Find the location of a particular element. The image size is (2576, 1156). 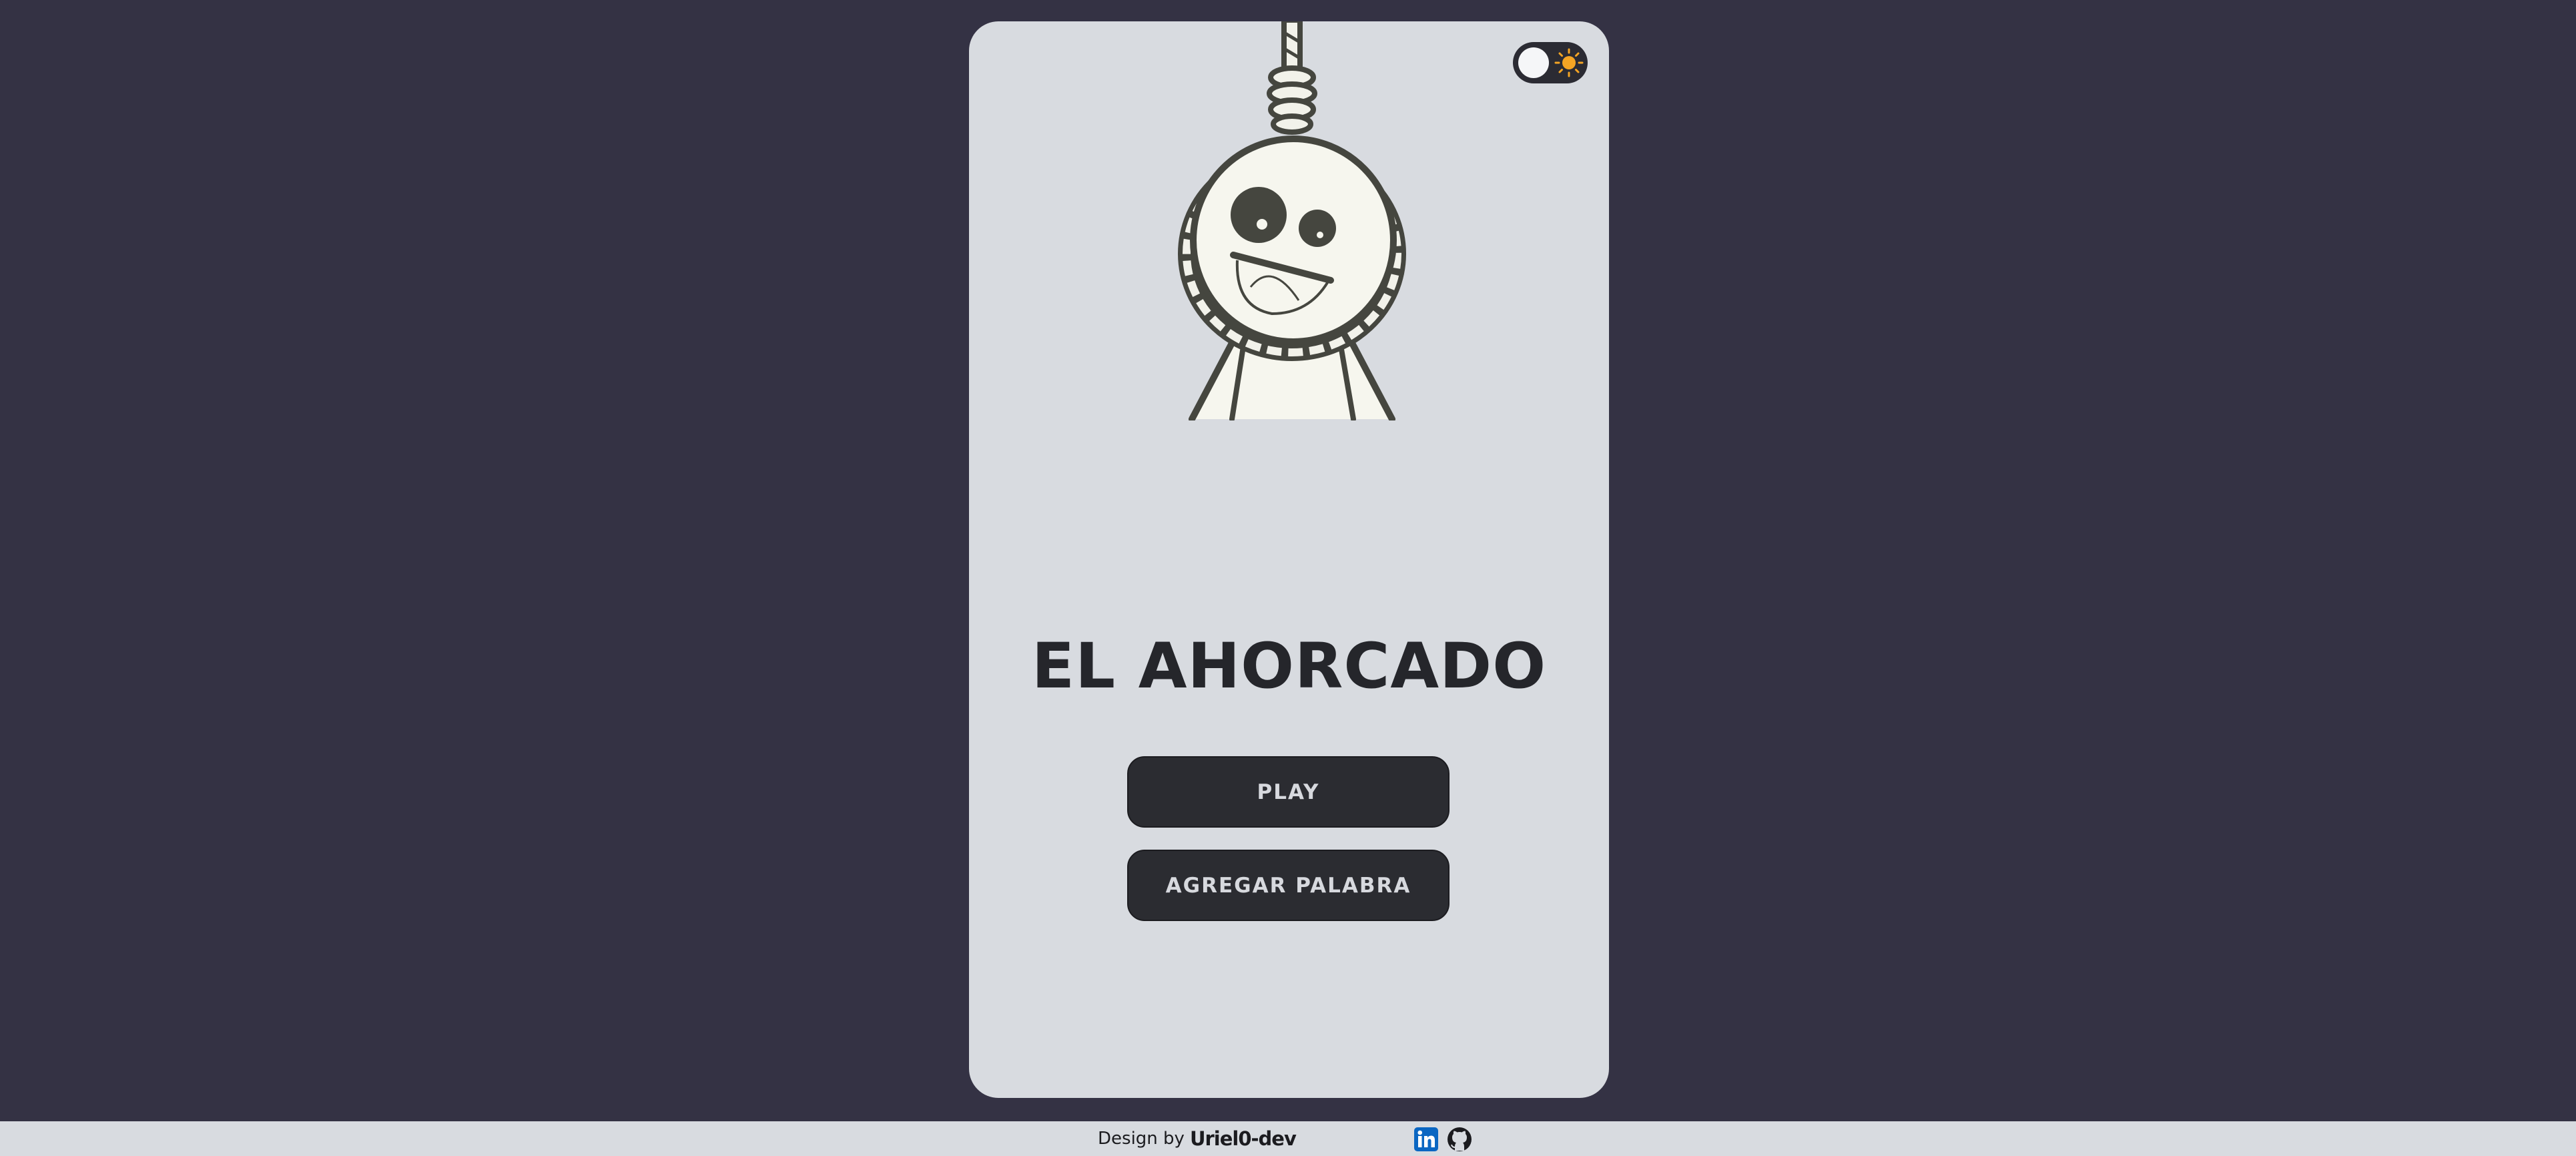

sun-icon is located at coordinates (1569, 63).